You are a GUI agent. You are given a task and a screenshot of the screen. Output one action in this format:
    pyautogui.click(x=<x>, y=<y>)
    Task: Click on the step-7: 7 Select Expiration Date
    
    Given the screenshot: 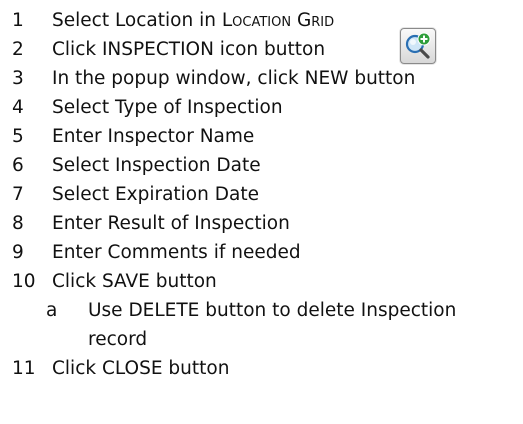 What is the action you would take?
    pyautogui.click(x=261, y=194)
    